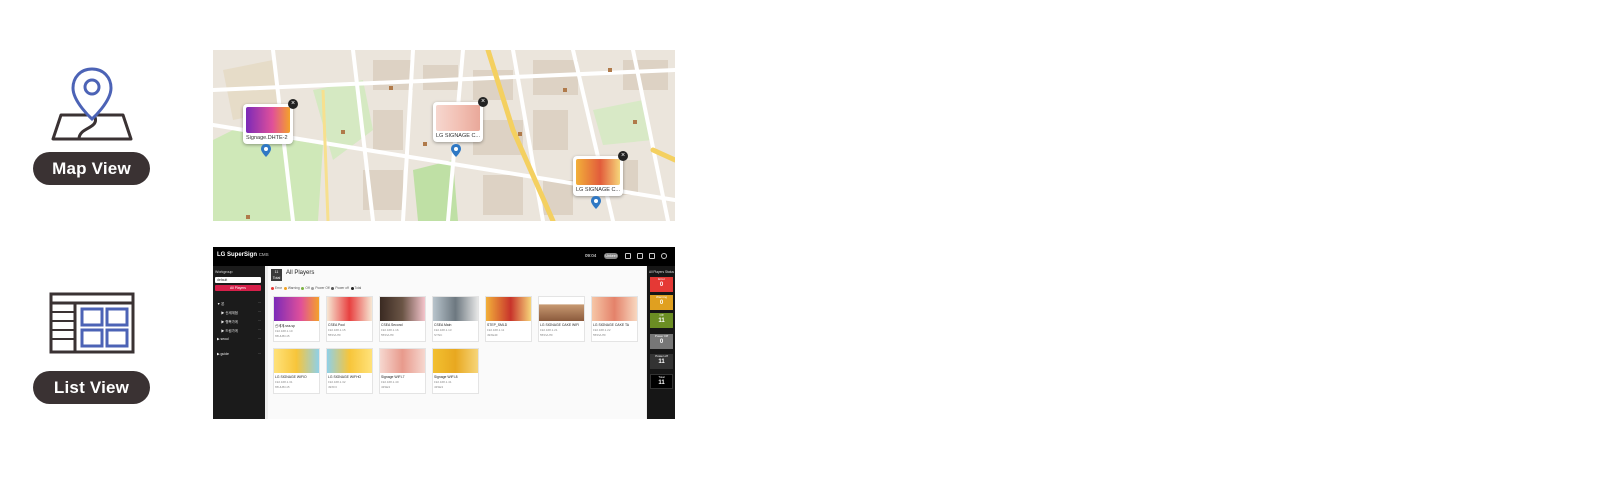 This screenshot has height=480, width=1600. What do you see at coordinates (661, 272) in the screenshot?
I see `status-title: All Players Status` at bounding box center [661, 272].